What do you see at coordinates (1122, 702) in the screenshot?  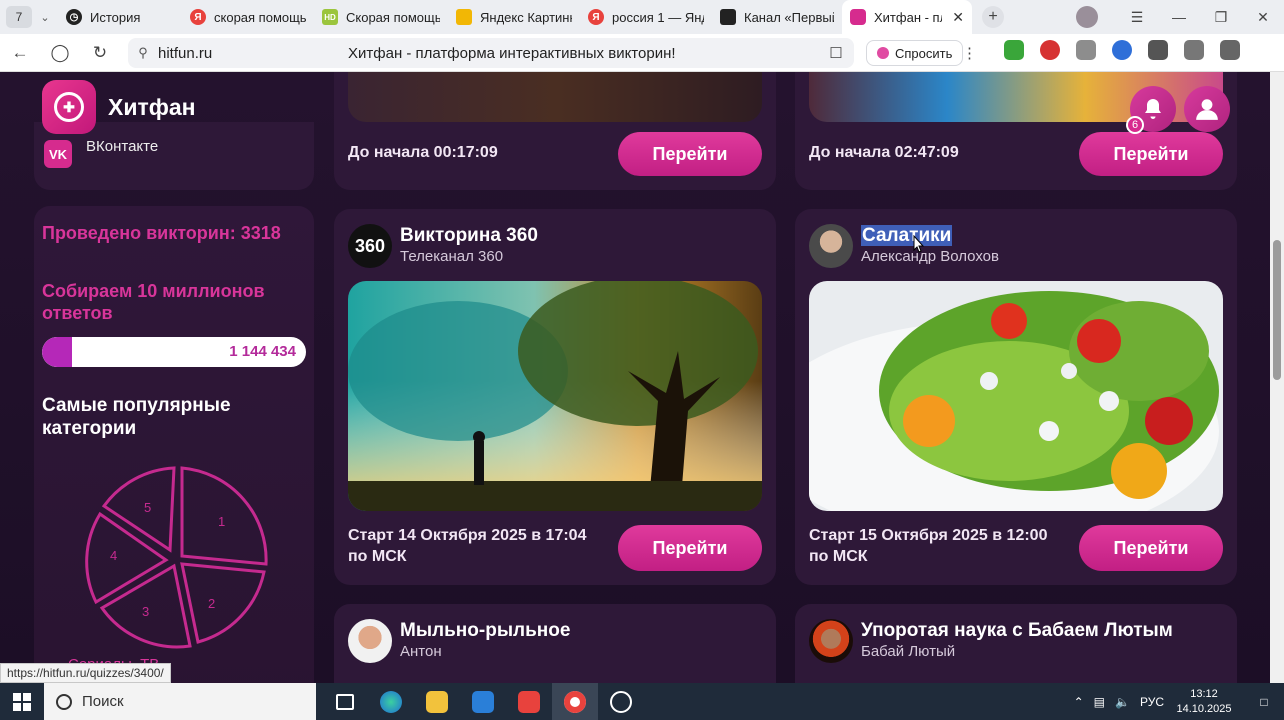 I see `volume-icon: 🔈` at bounding box center [1122, 702].